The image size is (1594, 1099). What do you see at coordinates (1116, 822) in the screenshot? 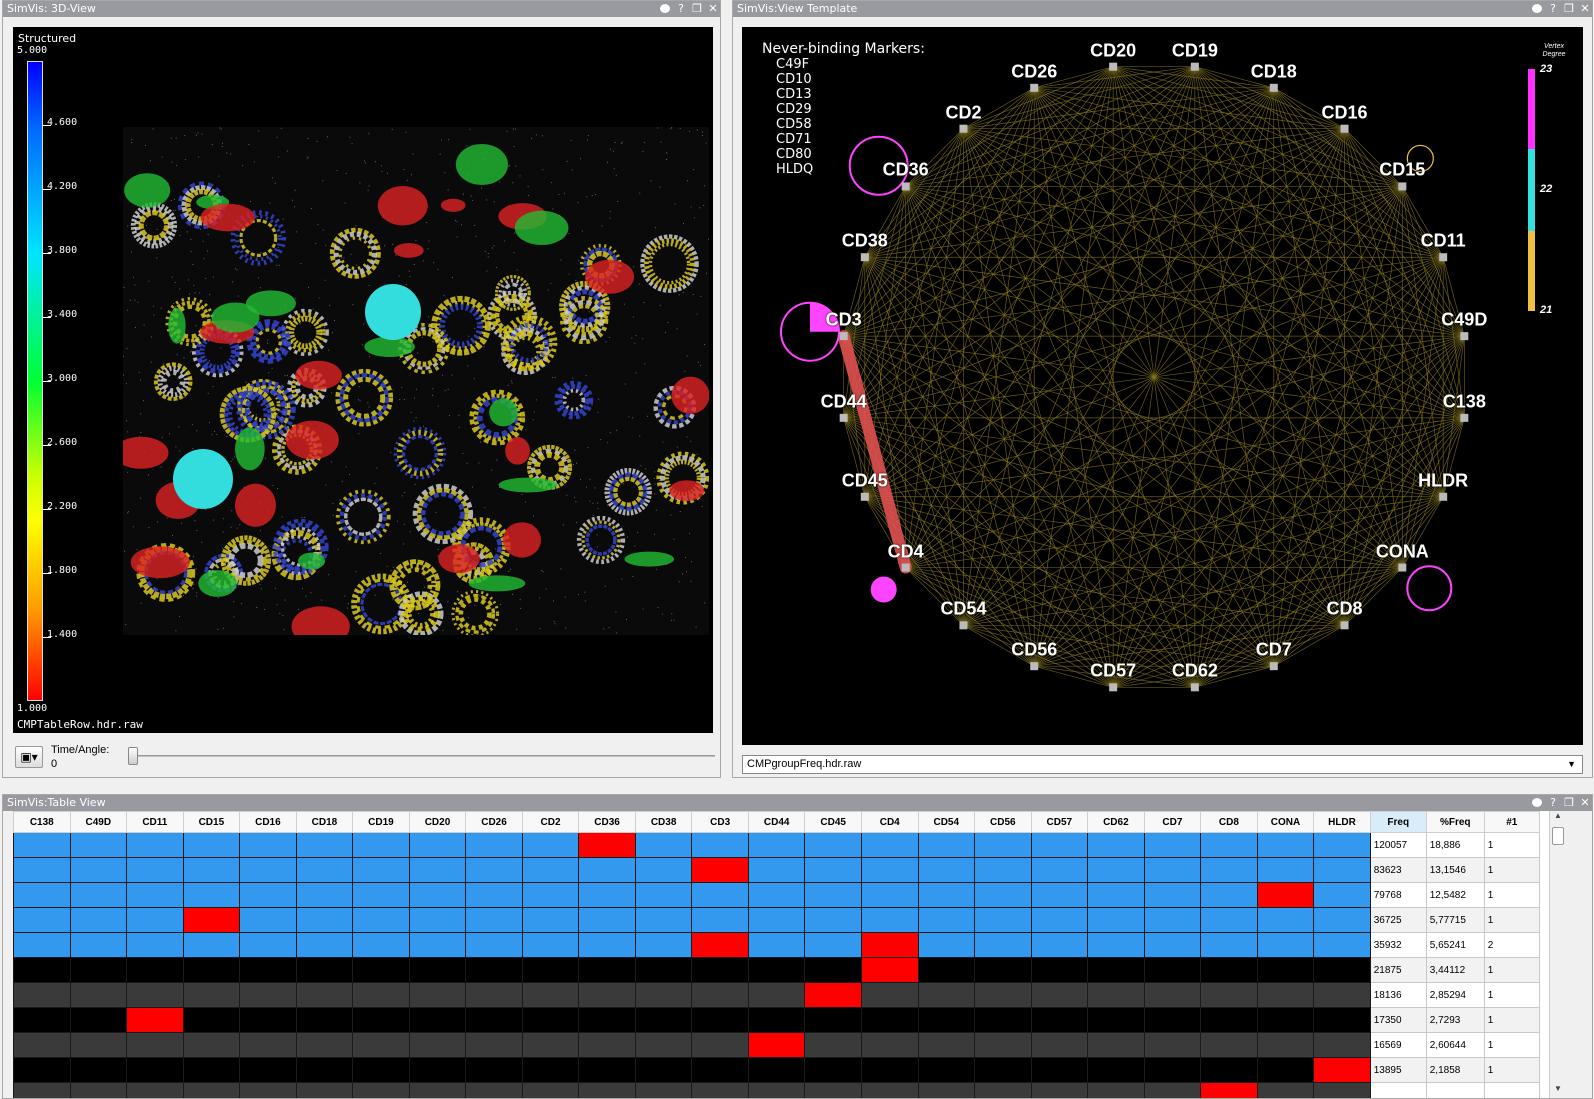
I see `column-header-cd62: CD62` at bounding box center [1116, 822].